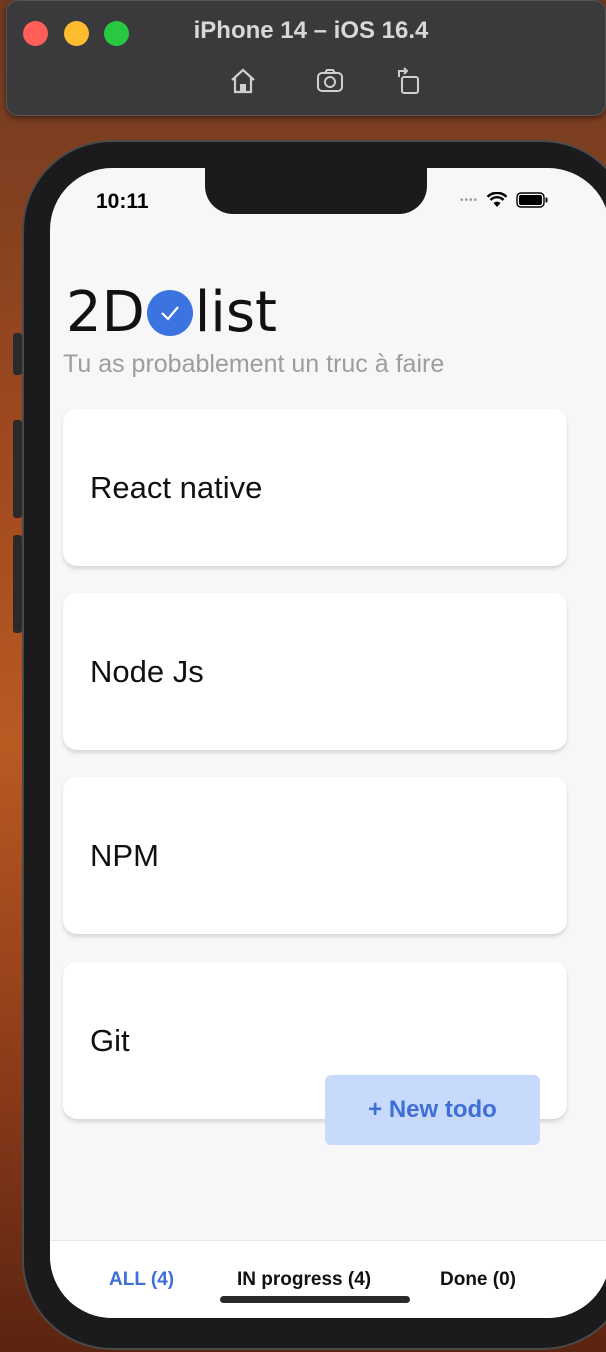 This screenshot has height=1352, width=606. What do you see at coordinates (304, 1280) in the screenshot?
I see `tab-in-progress: IN progress (4)` at bounding box center [304, 1280].